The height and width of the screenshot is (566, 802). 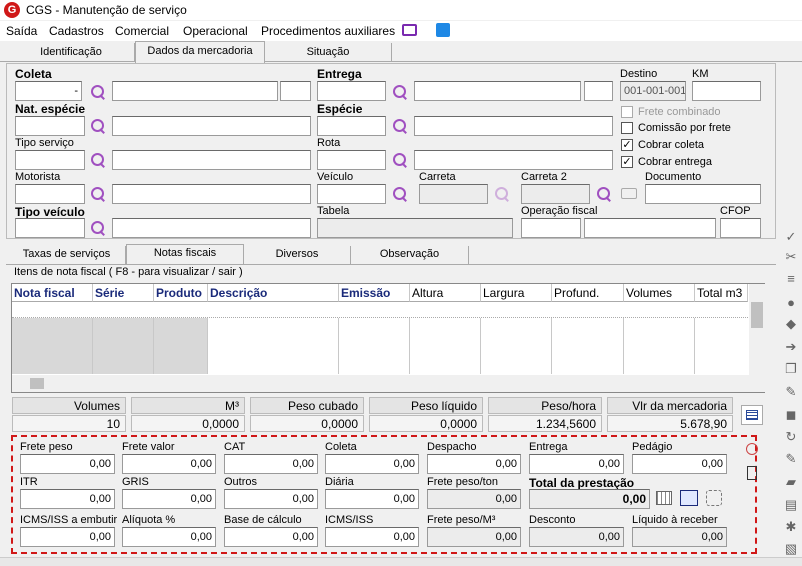 I want to click on tab-taxas-de-servicos: Taxas de serviços, so click(x=67, y=255).